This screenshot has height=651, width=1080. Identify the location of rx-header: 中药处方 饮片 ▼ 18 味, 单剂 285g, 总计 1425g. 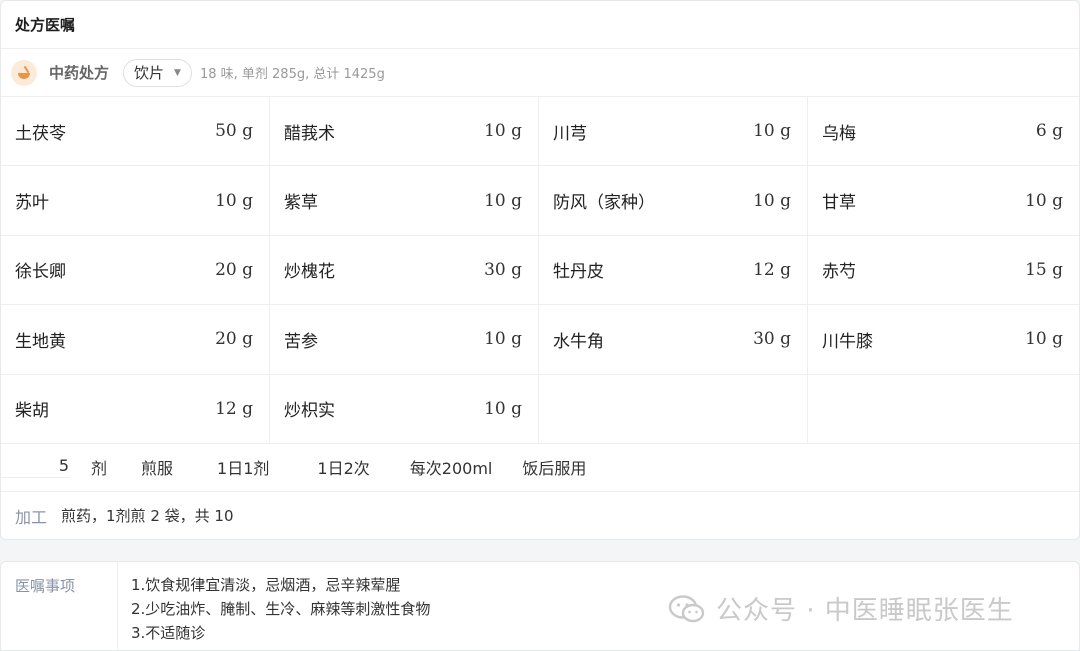
(540, 73).